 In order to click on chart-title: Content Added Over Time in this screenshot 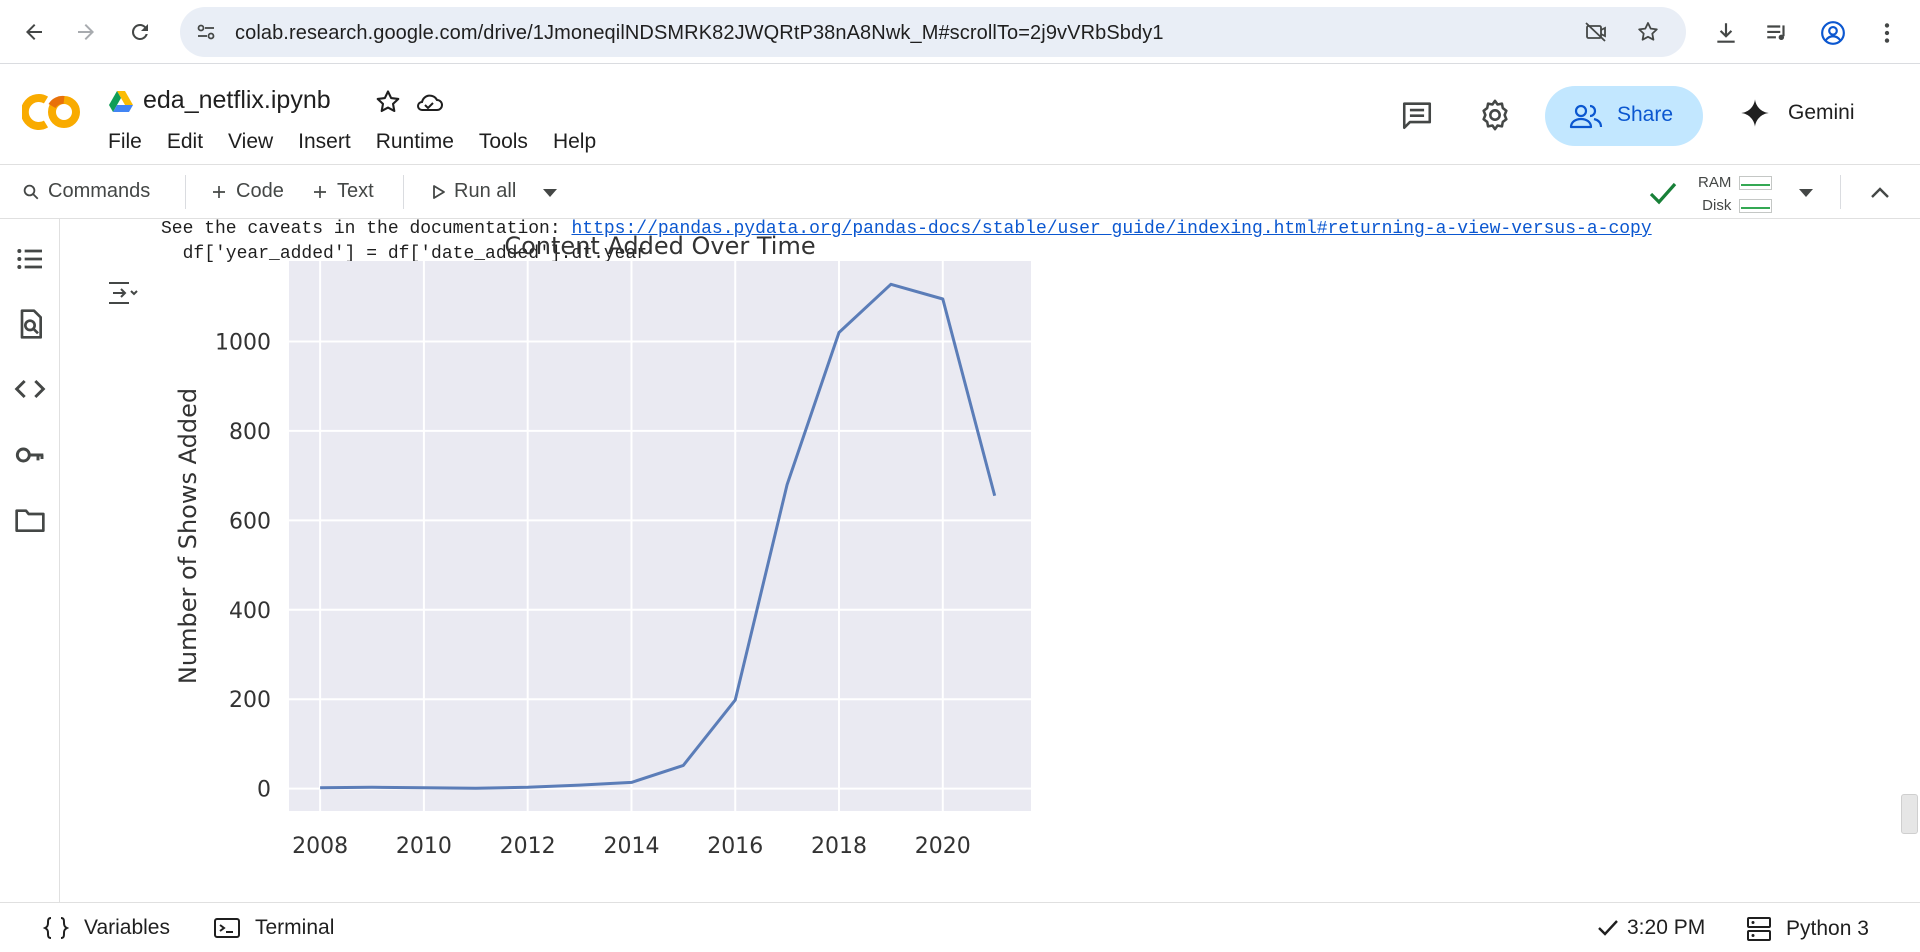, I will do `click(659, 246)`.